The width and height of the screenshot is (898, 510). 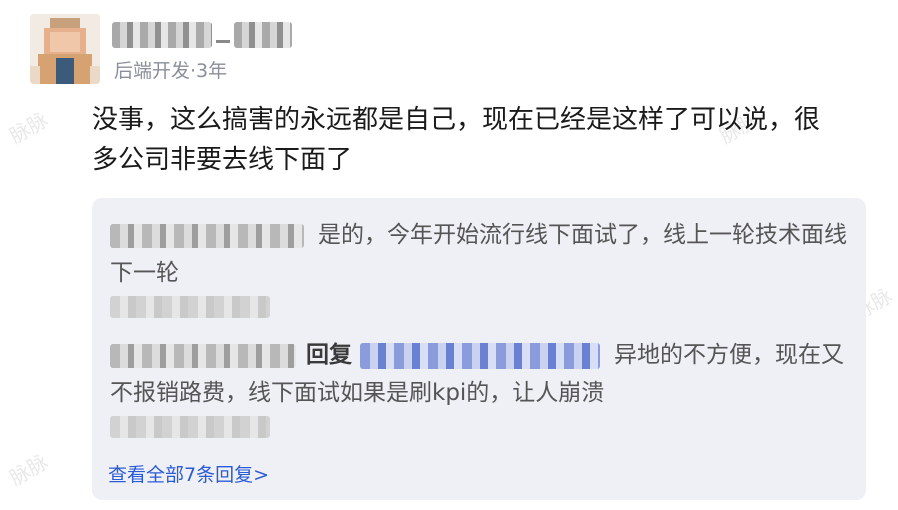 What do you see at coordinates (171, 71) in the screenshot?
I see `author-meta: 后端开发·3年` at bounding box center [171, 71].